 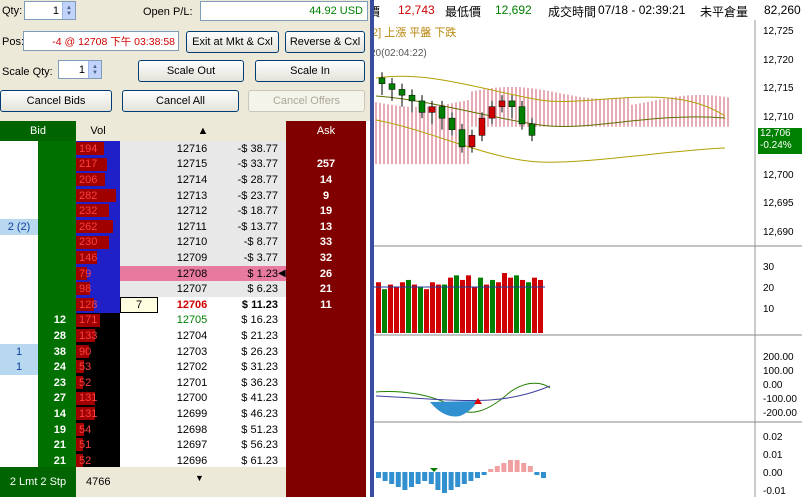 What do you see at coordinates (185, 227) in the screenshot?
I see `ladder-row: 2 (2) 262 12711 -$ 13.77 13` at bounding box center [185, 227].